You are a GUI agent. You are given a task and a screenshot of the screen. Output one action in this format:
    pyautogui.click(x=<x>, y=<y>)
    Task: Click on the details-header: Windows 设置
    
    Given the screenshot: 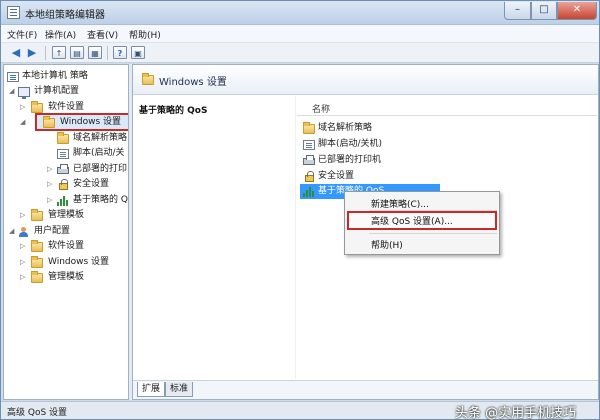 What is the action you would take?
    pyautogui.click(x=365, y=80)
    